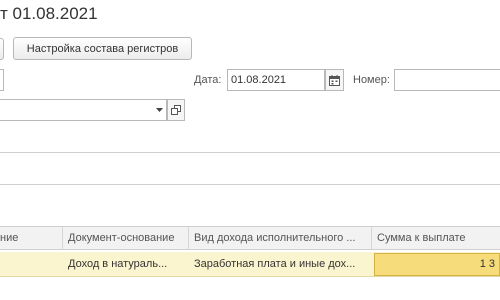  I want to click on table-cell-amount: 1 3, so click(437, 264).